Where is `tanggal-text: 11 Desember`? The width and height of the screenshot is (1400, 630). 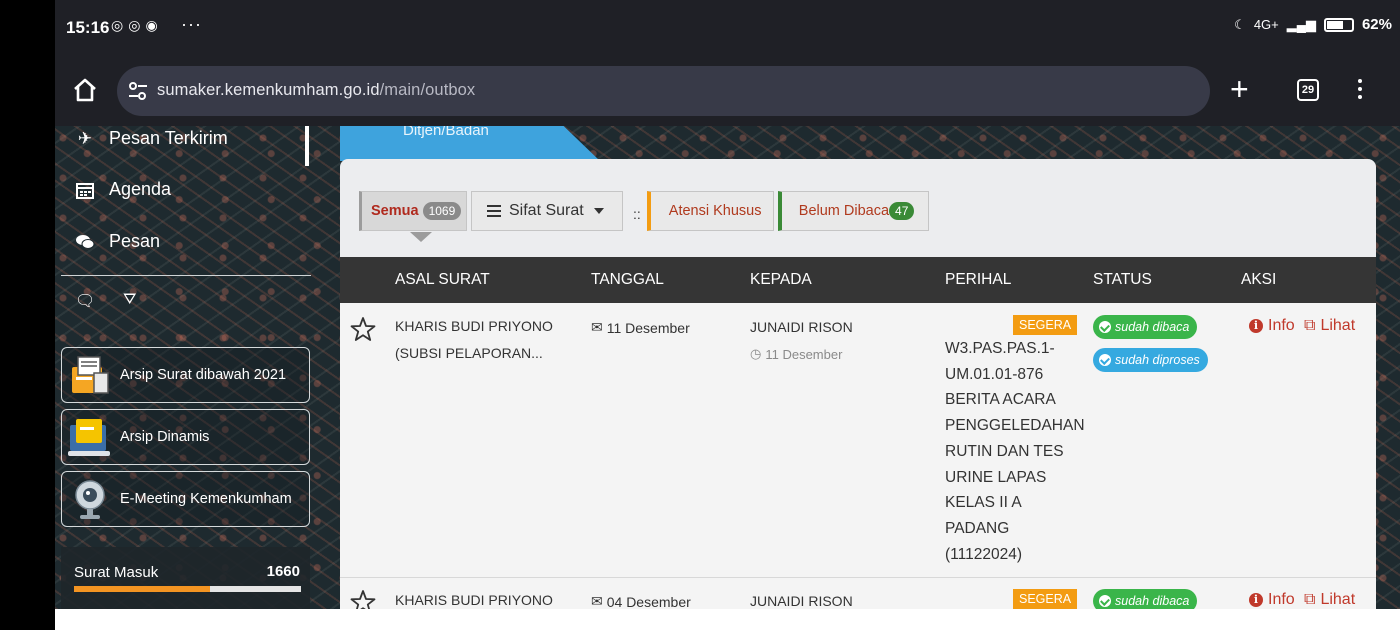
tanggal-text: 11 Desember is located at coordinates (648, 327).